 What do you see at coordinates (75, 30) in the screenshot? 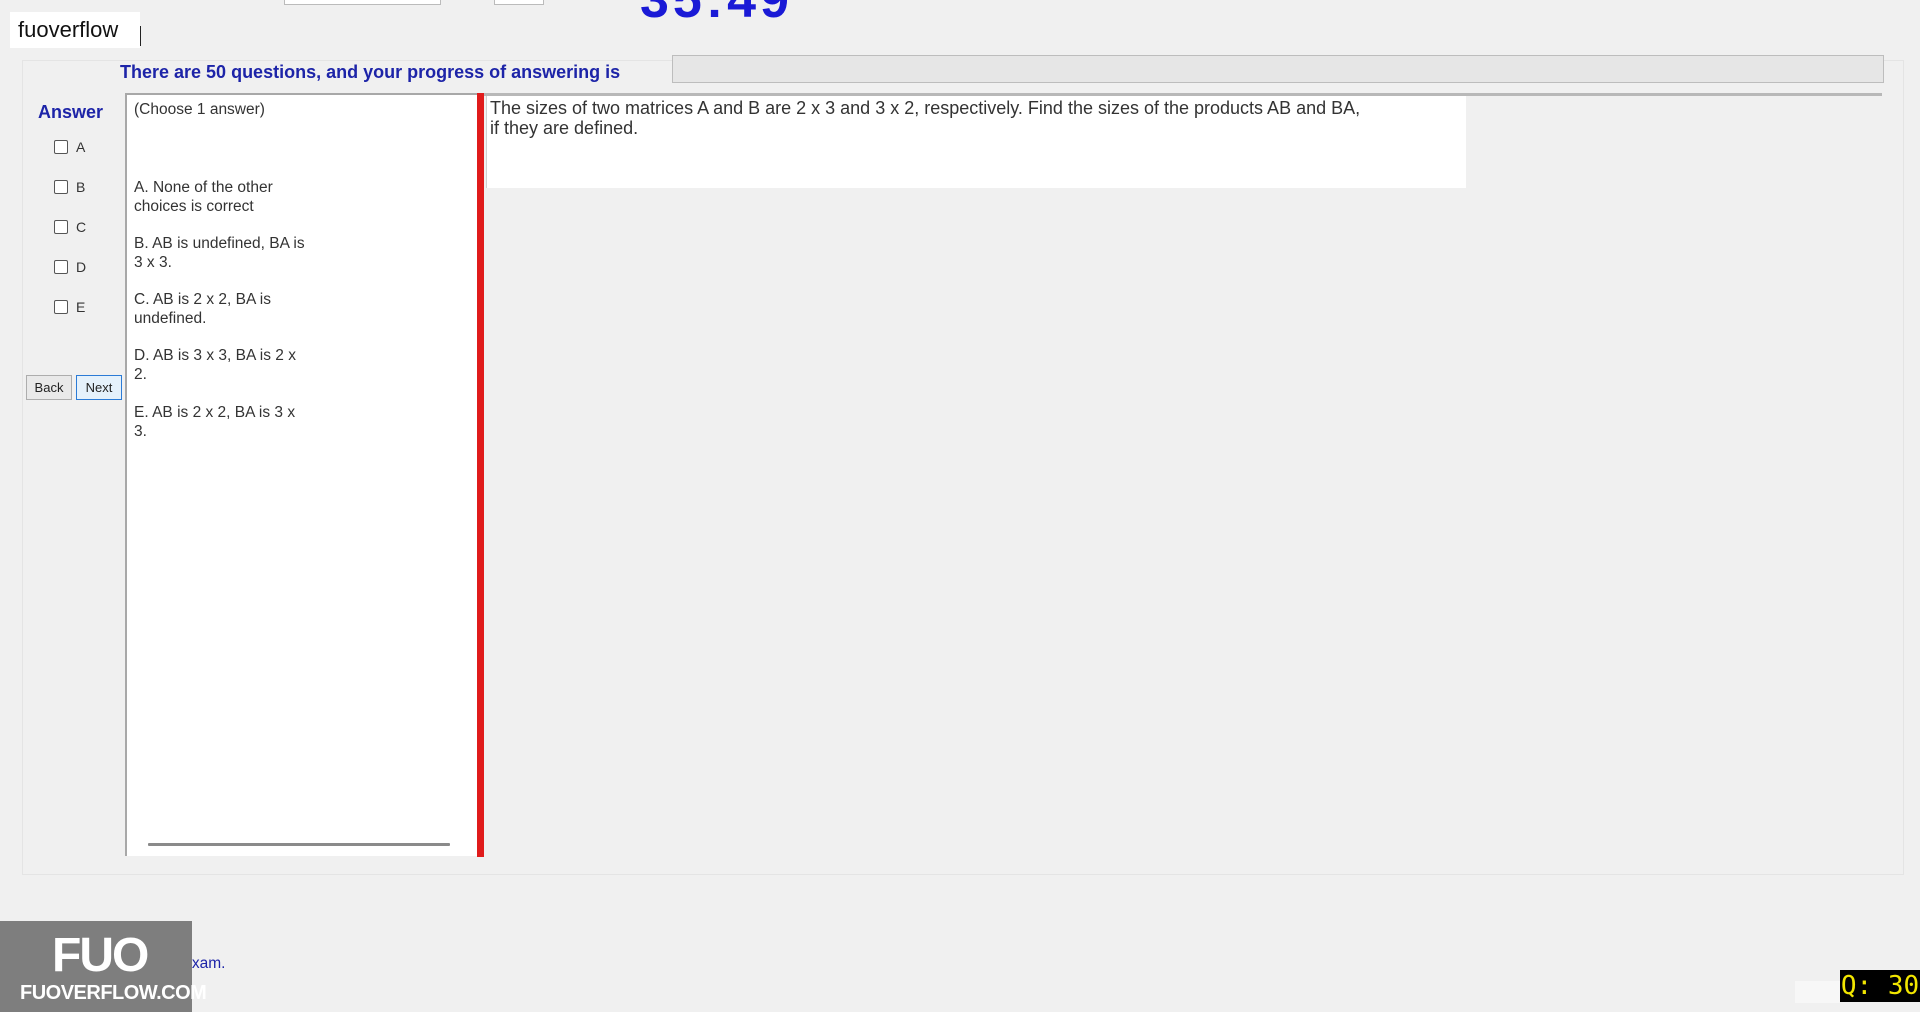
I see `brand-label: fuoverflow` at bounding box center [75, 30].